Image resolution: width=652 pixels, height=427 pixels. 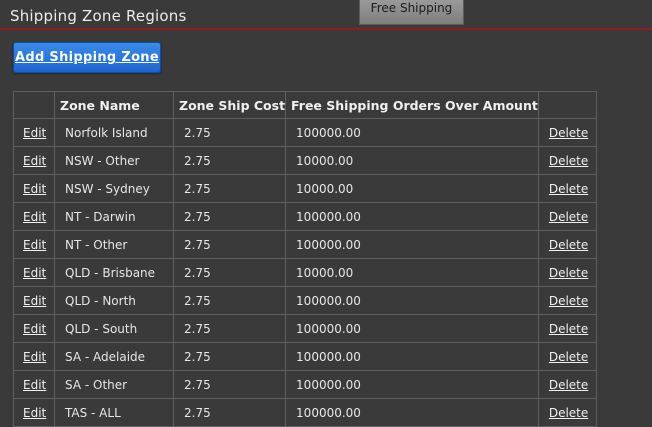 I want to click on table-row: Edit QLD - South 2.75 100000.00 Delete, so click(x=305, y=328).